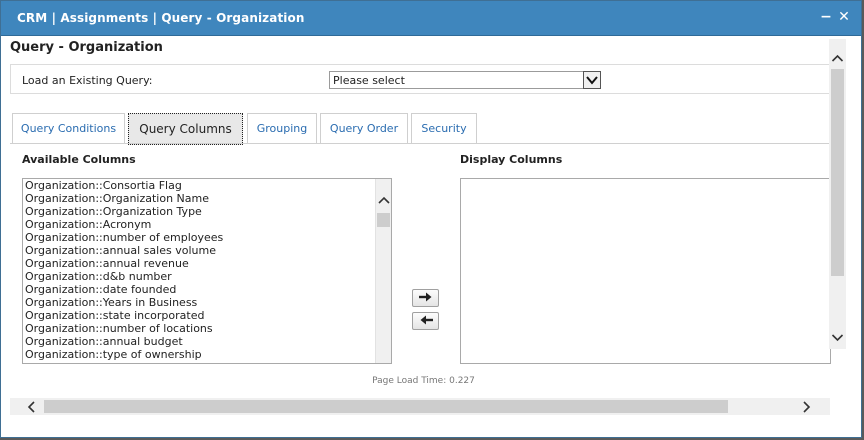 This screenshot has height=440, width=864. What do you see at coordinates (444, 128) in the screenshot?
I see `tab-security: Security` at bounding box center [444, 128].